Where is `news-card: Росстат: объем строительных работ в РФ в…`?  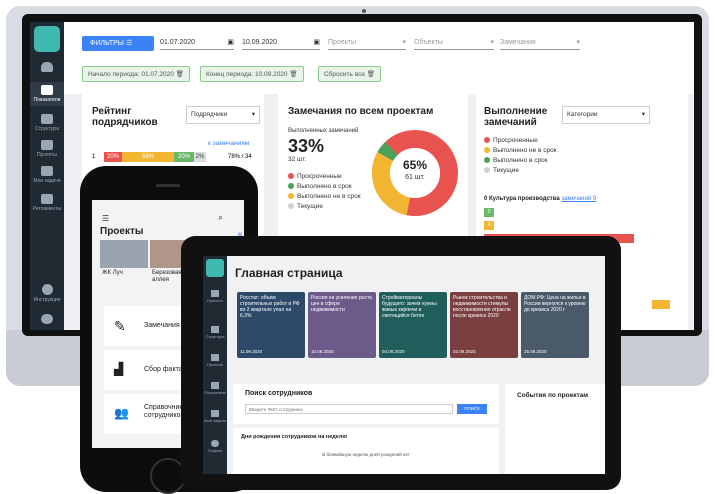 news-card: Росстат: объем строительных работ в РФ в… is located at coordinates (271, 325).